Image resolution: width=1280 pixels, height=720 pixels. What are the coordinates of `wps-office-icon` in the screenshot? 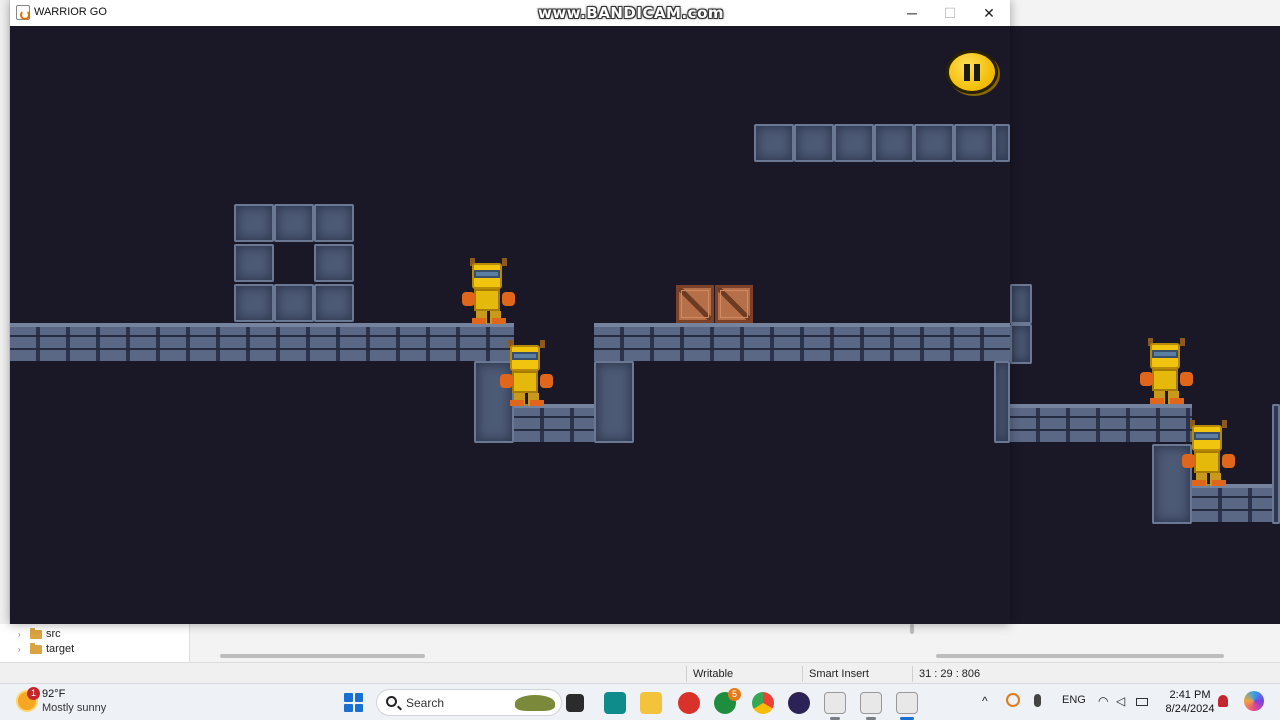 It's located at (689, 703).